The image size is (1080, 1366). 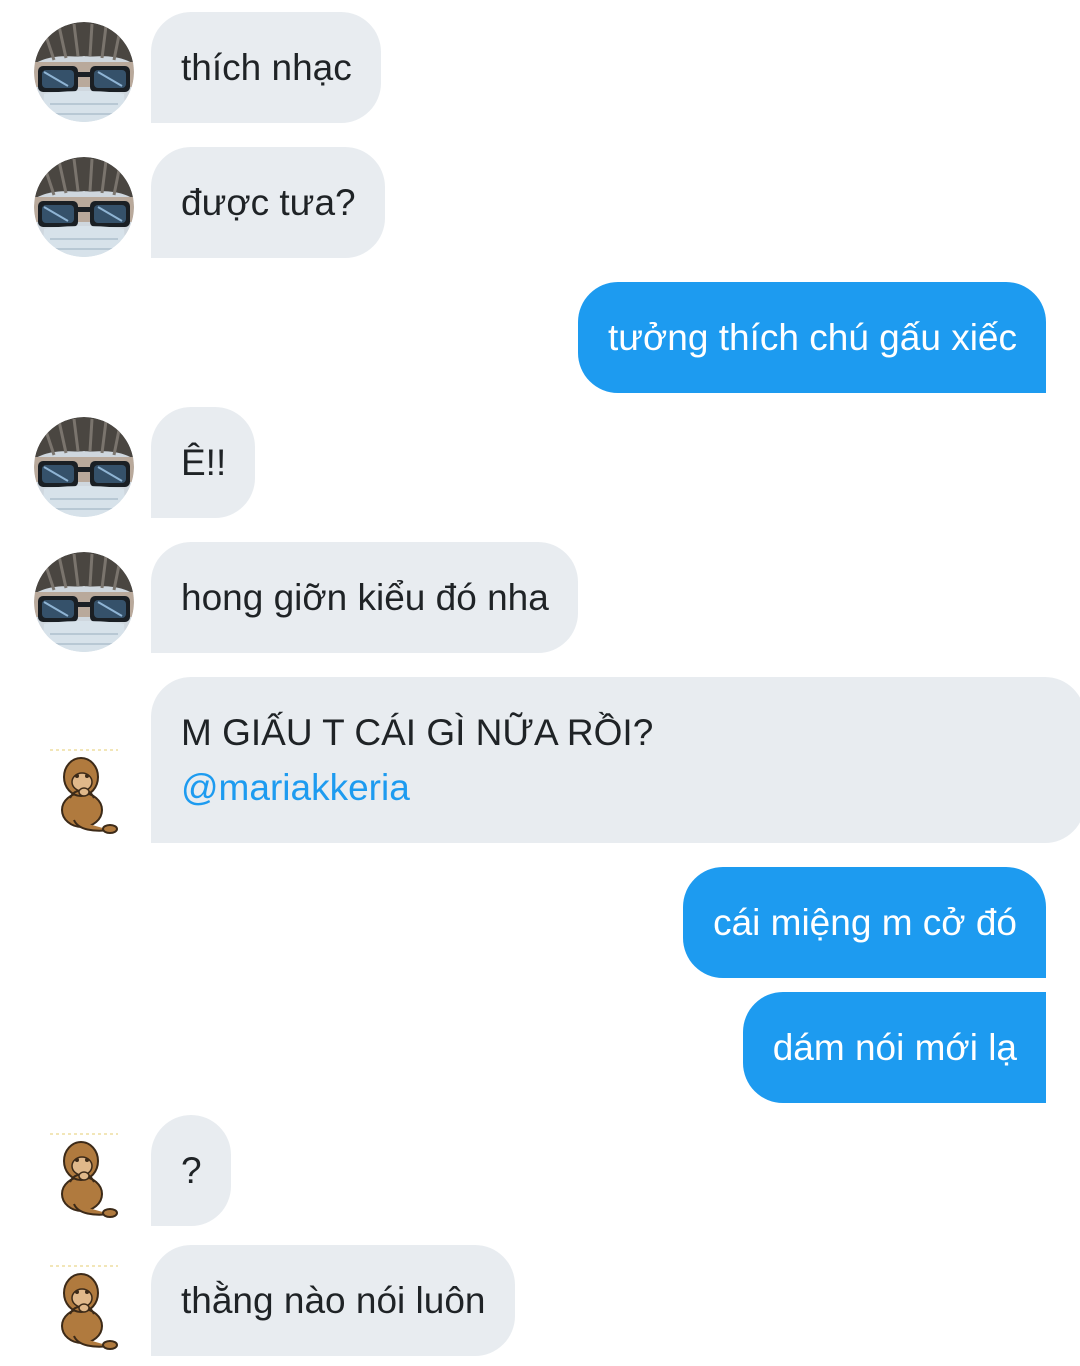 I want to click on message-text: hong giỡn kiểu đó nha, so click(x=365, y=597).